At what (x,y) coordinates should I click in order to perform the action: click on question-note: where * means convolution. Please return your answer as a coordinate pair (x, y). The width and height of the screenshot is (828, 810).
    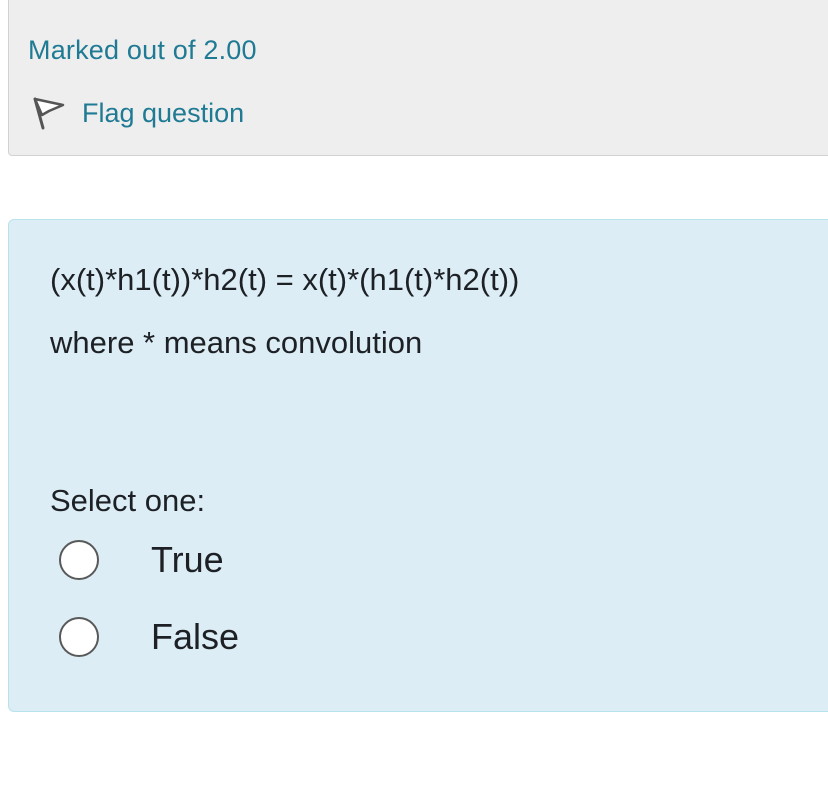
    Looking at the image, I should click on (236, 342).